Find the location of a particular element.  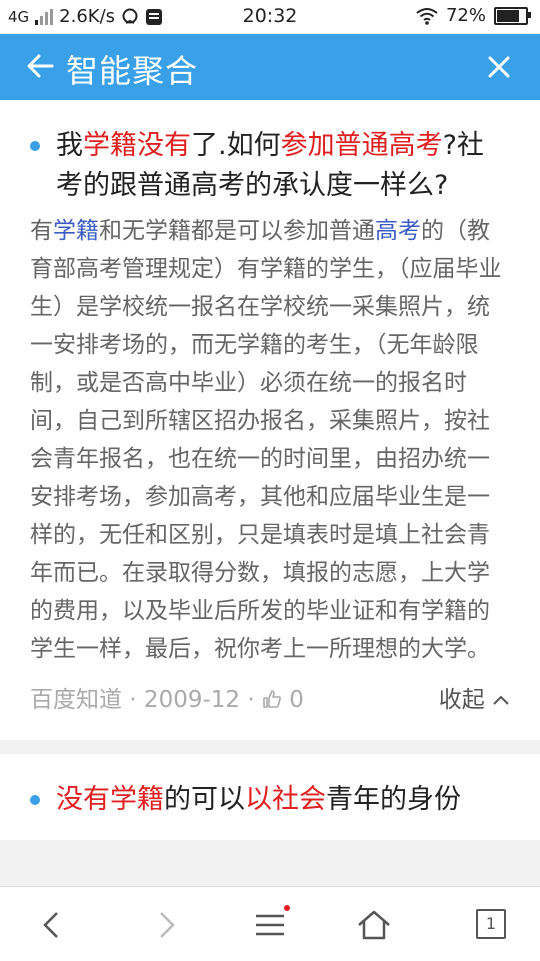

answer-source: 百度知道 · 2009-12 · is located at coordinates (146, 700).